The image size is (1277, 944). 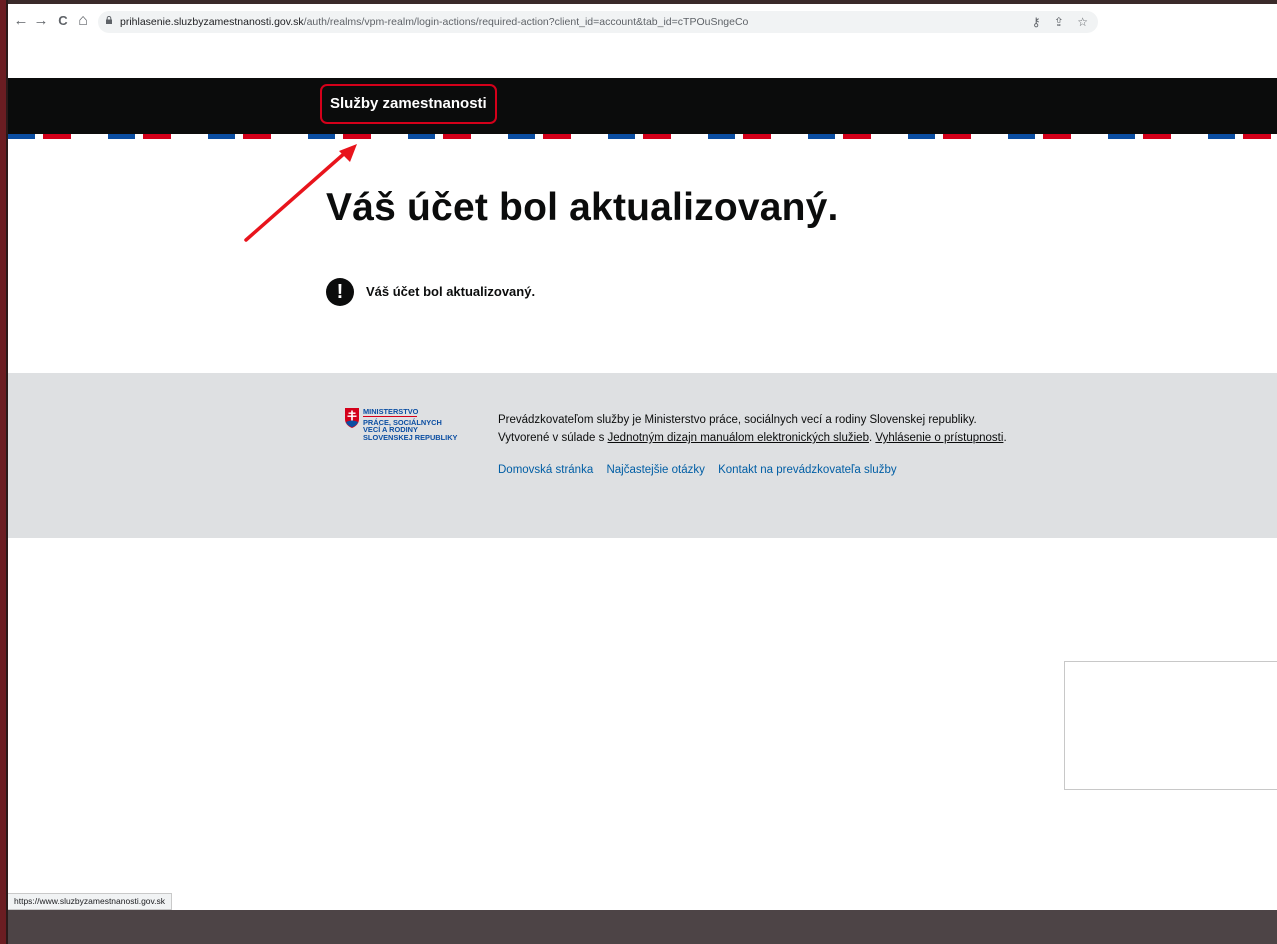 What do you see at coordinates (212, 22) in the screenshot?
I see `url-host: prihlasenie.sluzbyzamestnanosti.gov.sk` at bounding box center [212, 22].